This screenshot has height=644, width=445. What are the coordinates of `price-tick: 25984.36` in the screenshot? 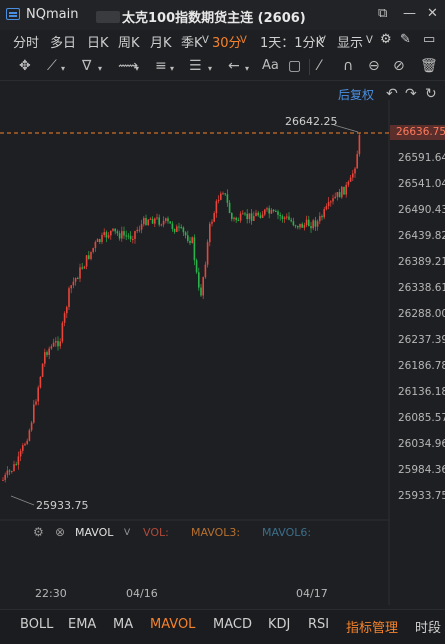 It's located at (421, 470).